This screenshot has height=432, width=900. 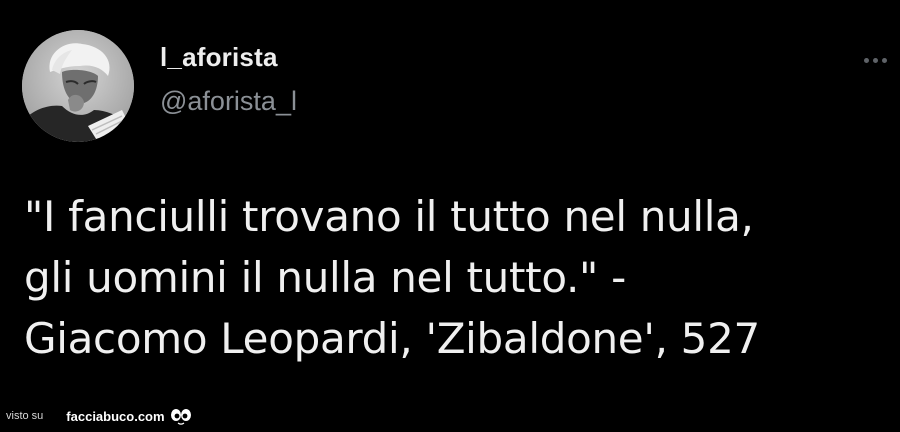 What do you see at coordinates (180, 417) in the screenshot?
I see `facciabuco-eyes-icon` at bounding box center [180, 417].